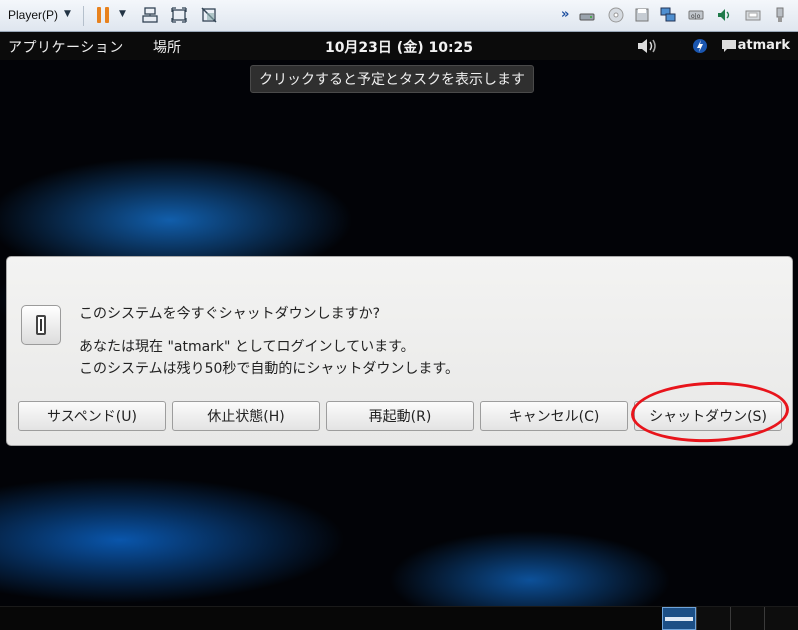 This screenshot has height=630, width=798. What do you see at coordinates (668, 15) in the screenshot?
I see `network-adapter-icon` at bounding box center [668, 15].